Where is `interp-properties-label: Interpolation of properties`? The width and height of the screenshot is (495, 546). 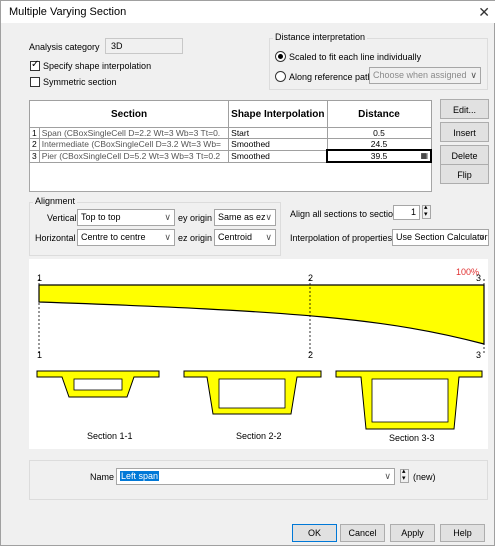 interp-properties-label: Interpolation of properties is located at coordinates (341, 238).